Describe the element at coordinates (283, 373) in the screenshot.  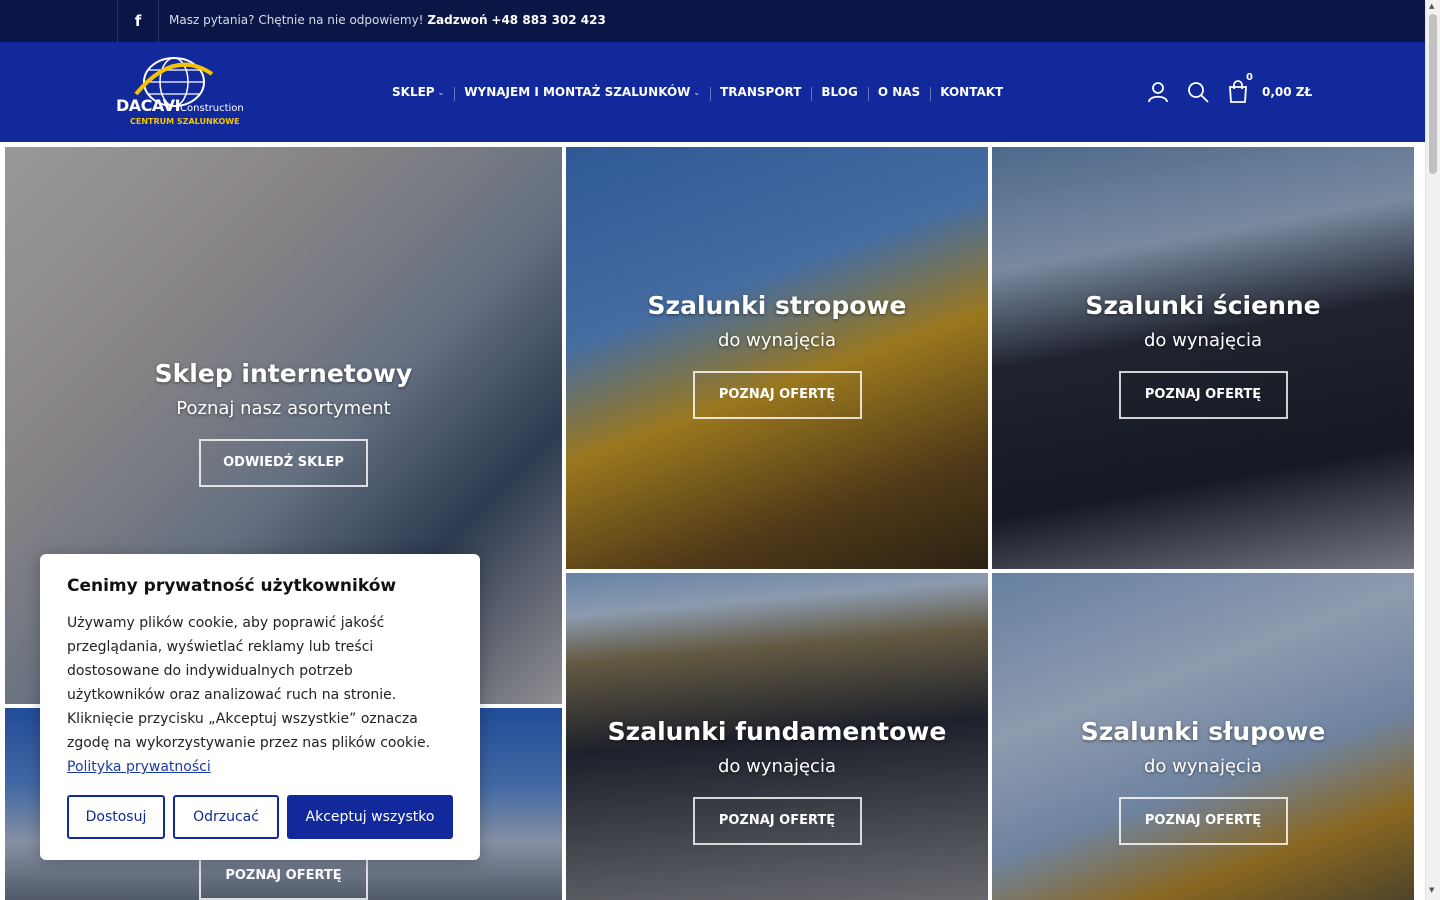
I see `tile-title: Sklep internetowy` at that location.